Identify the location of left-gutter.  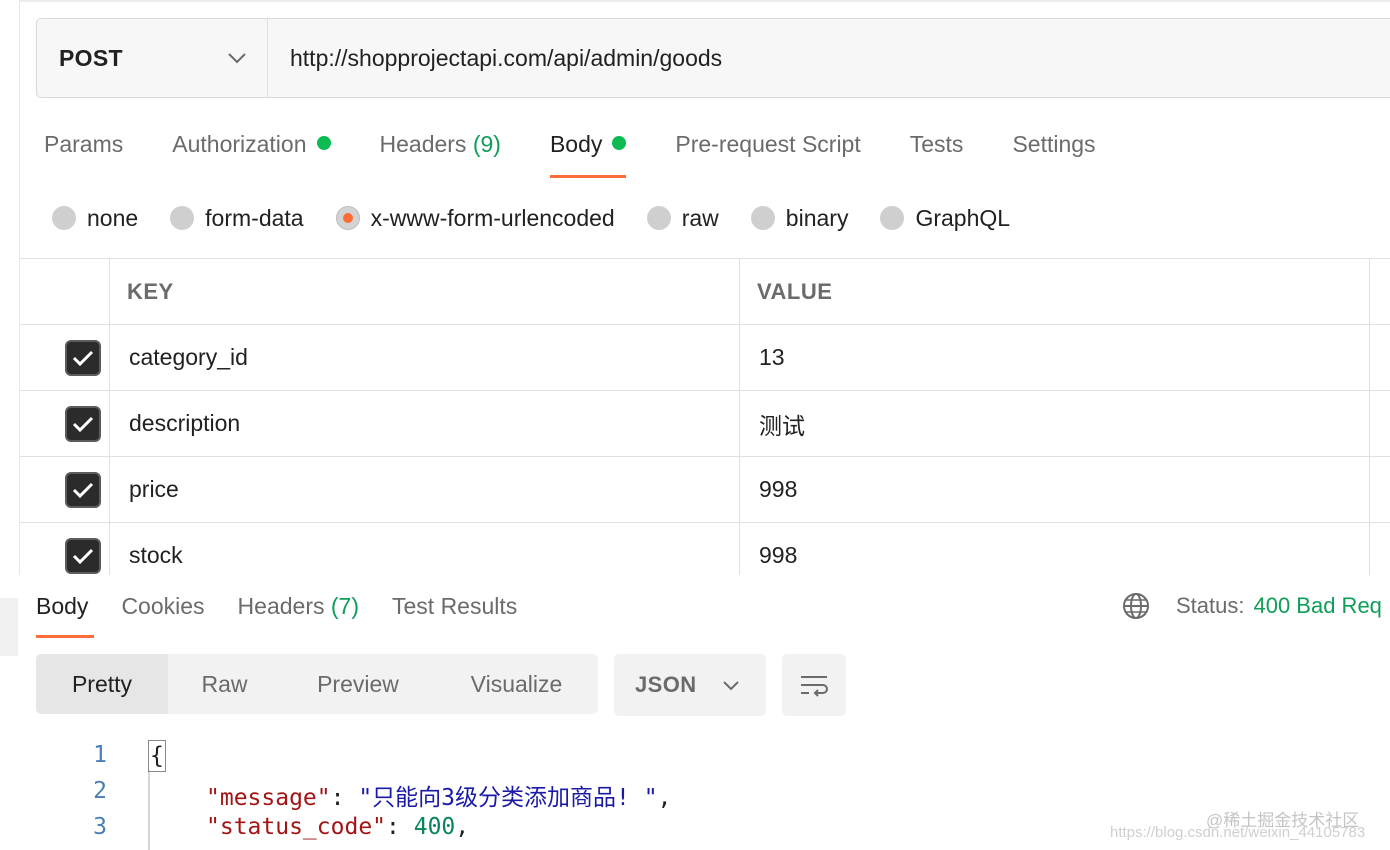
(10, 425).